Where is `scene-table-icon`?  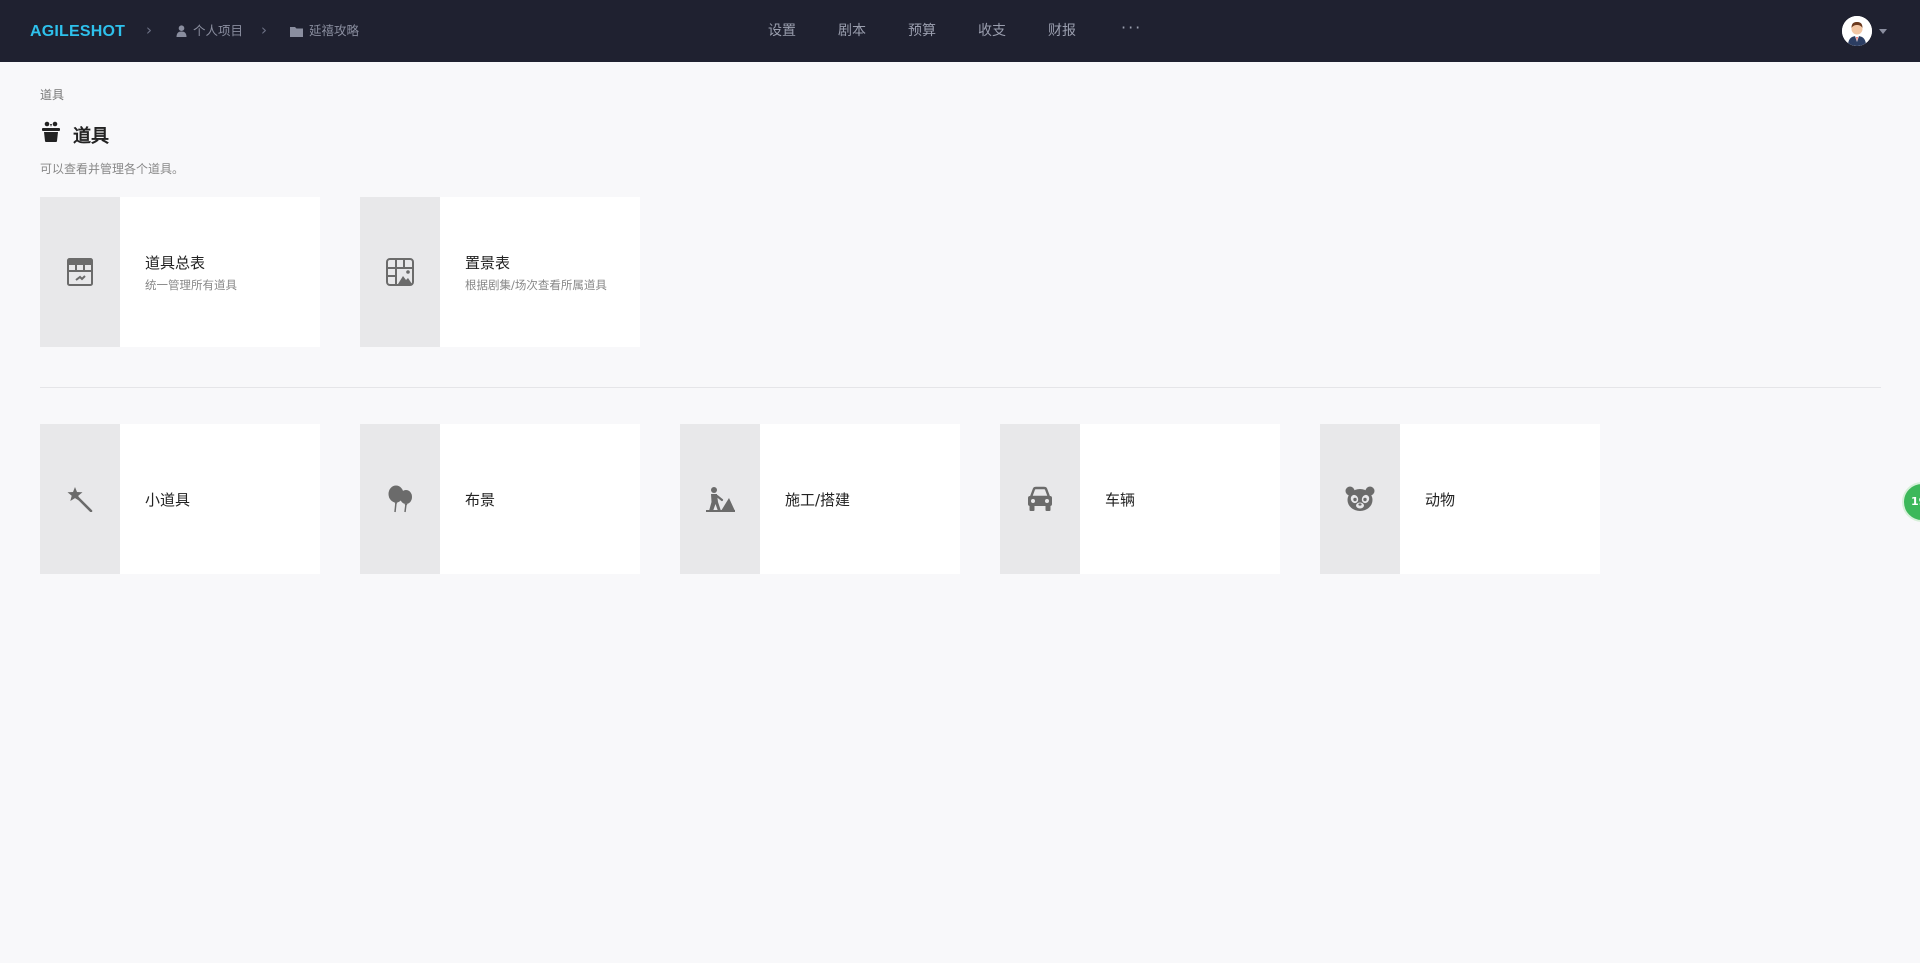 scene-table-icon is located at coordinates (400, 272).